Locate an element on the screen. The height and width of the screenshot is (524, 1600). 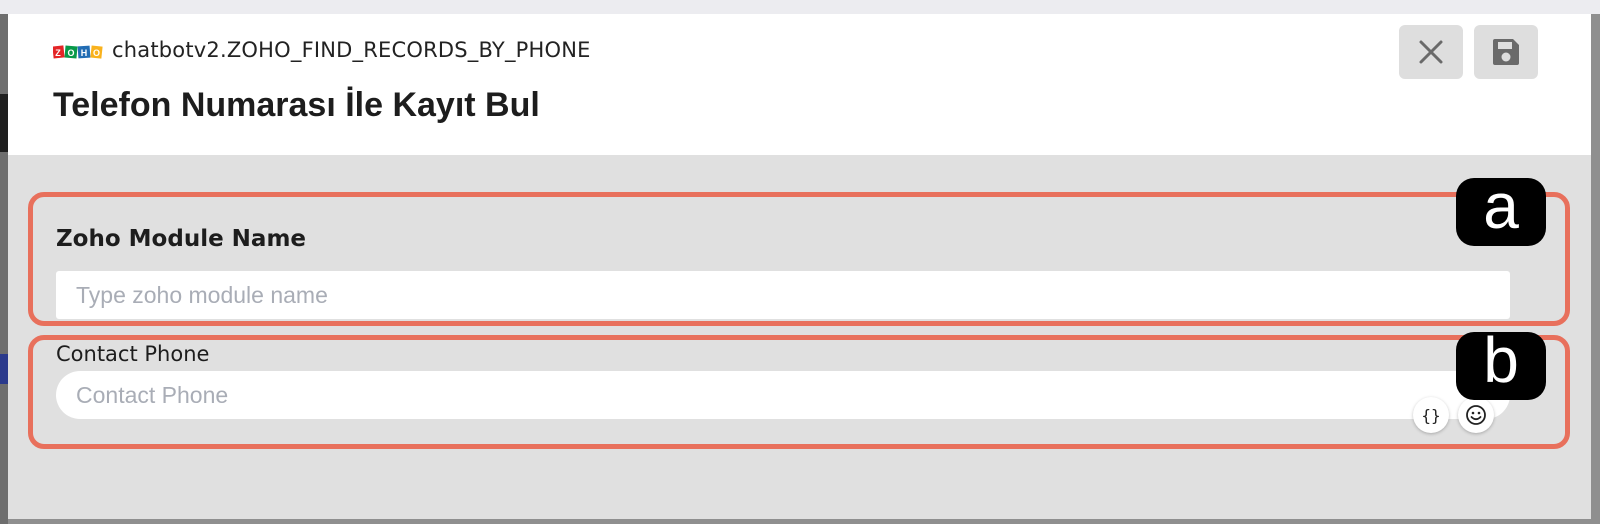
save-icon is located at coordinates (1506, 52).